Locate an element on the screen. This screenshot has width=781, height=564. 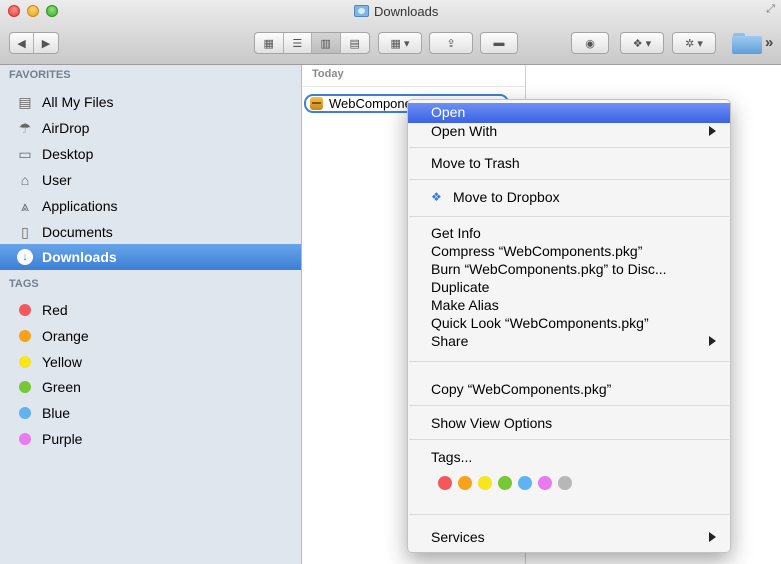
file-name: WebCompone is located at coordinates (370, 103).